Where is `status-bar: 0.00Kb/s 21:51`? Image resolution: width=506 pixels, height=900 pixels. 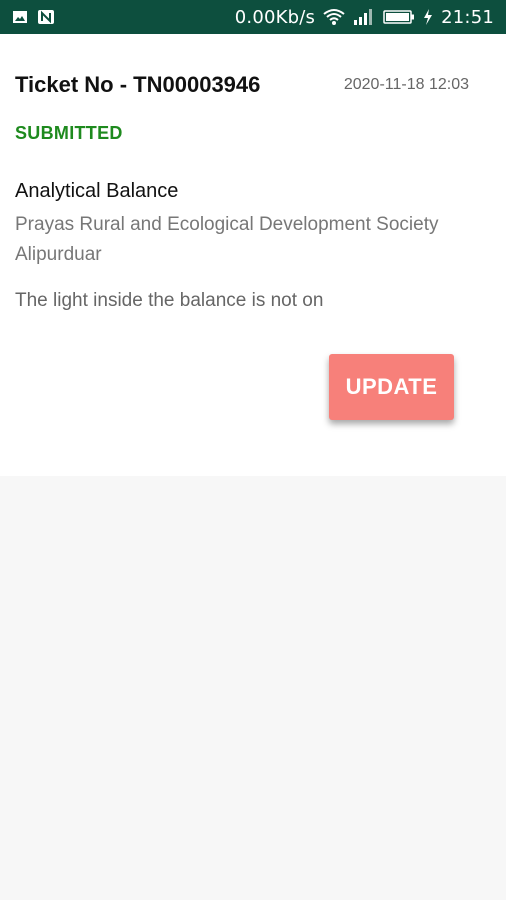
status-bar: 0.00Kb/s 21:51 is located at coordinates (253, 17).